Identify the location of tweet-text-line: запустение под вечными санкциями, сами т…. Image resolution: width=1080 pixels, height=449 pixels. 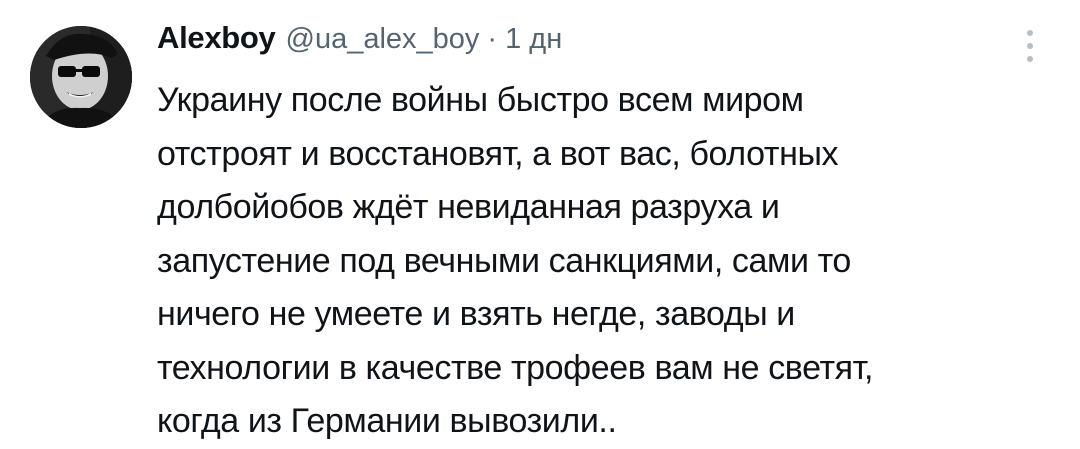
(504, 260).